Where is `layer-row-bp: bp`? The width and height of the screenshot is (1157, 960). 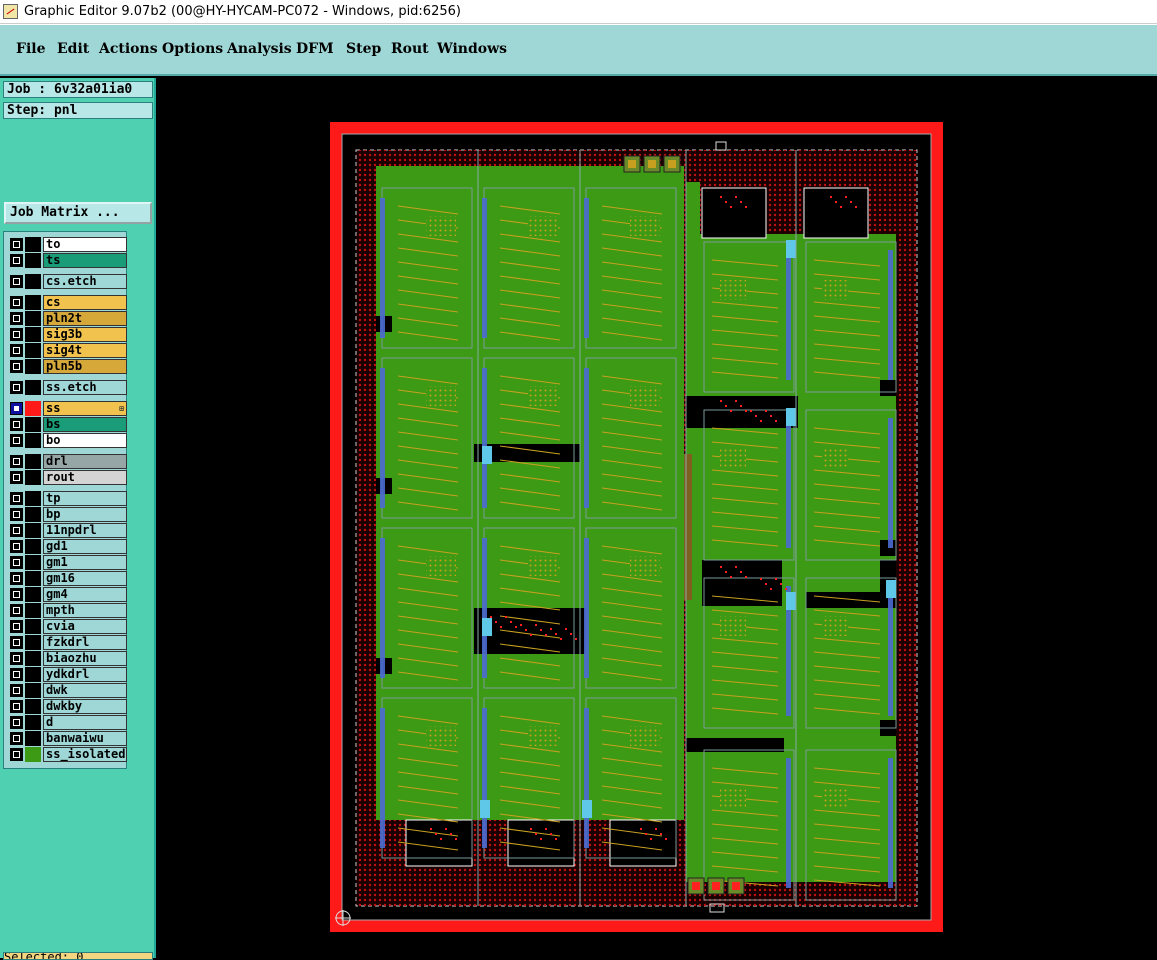
layer-row-bp: bp is located at coordinates (68, 514).